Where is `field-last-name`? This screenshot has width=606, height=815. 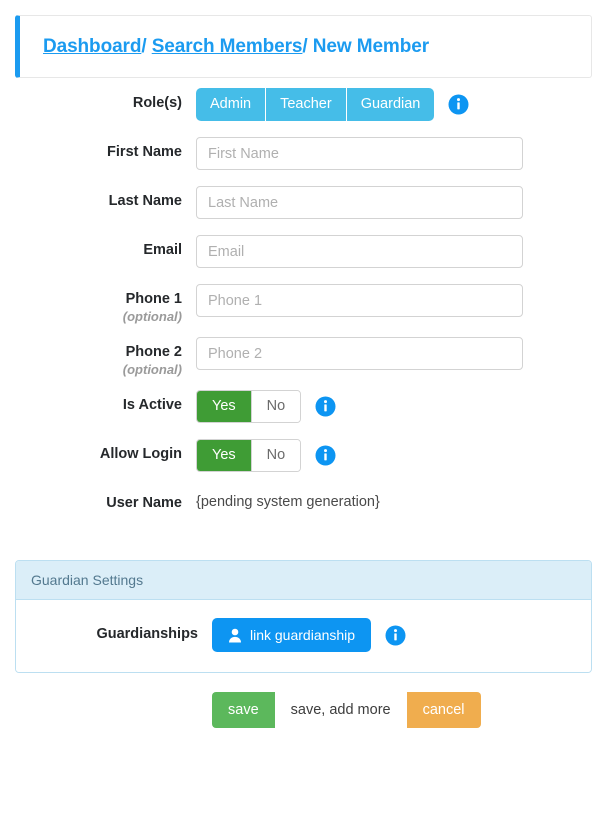
field-last-name is located at coordinates (401, 202).